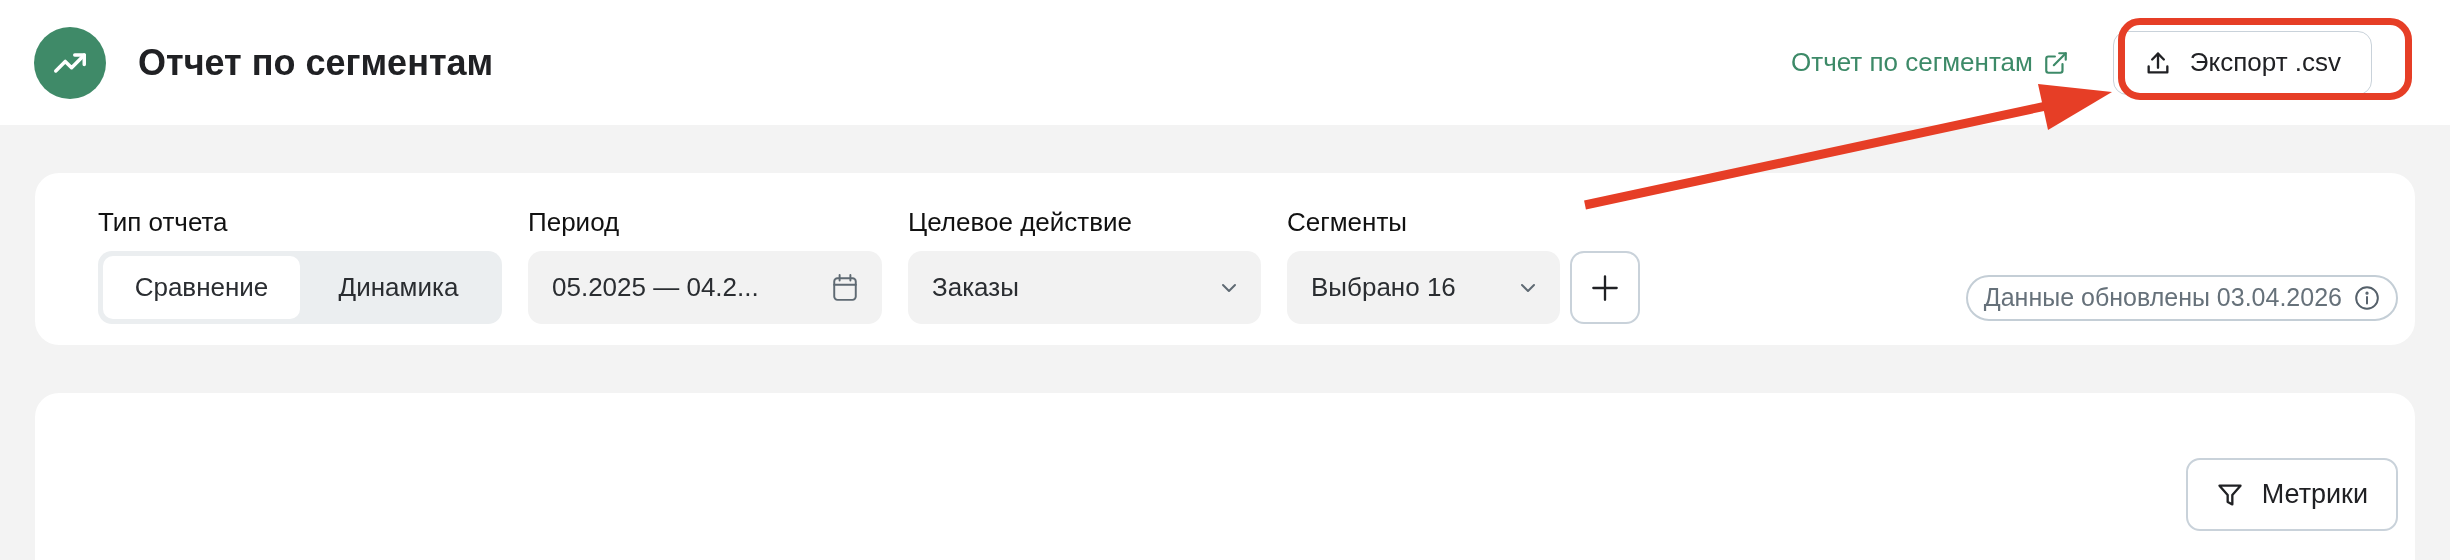 This screenshot has width=2450, height=560. What do you see at coordinates (2055, 62) in the screenshot?
I see `external-link-icon` at bounding box center [2055, 62].